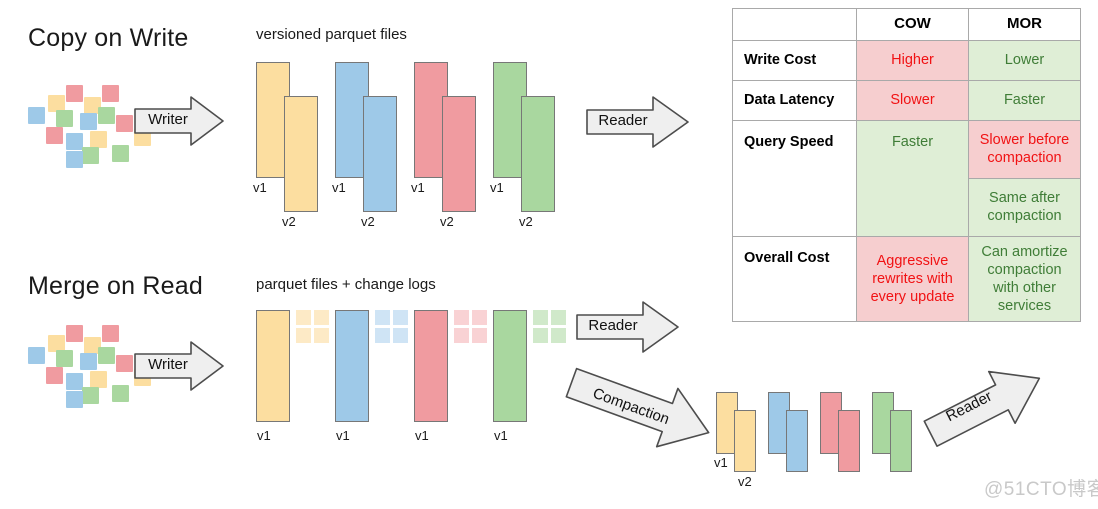 This screenshot has width=1098, height=509. What do you see at coordinates (794, 24) in the screenshot?
I see `table-corner-cell` at bounding box center [794, 24].